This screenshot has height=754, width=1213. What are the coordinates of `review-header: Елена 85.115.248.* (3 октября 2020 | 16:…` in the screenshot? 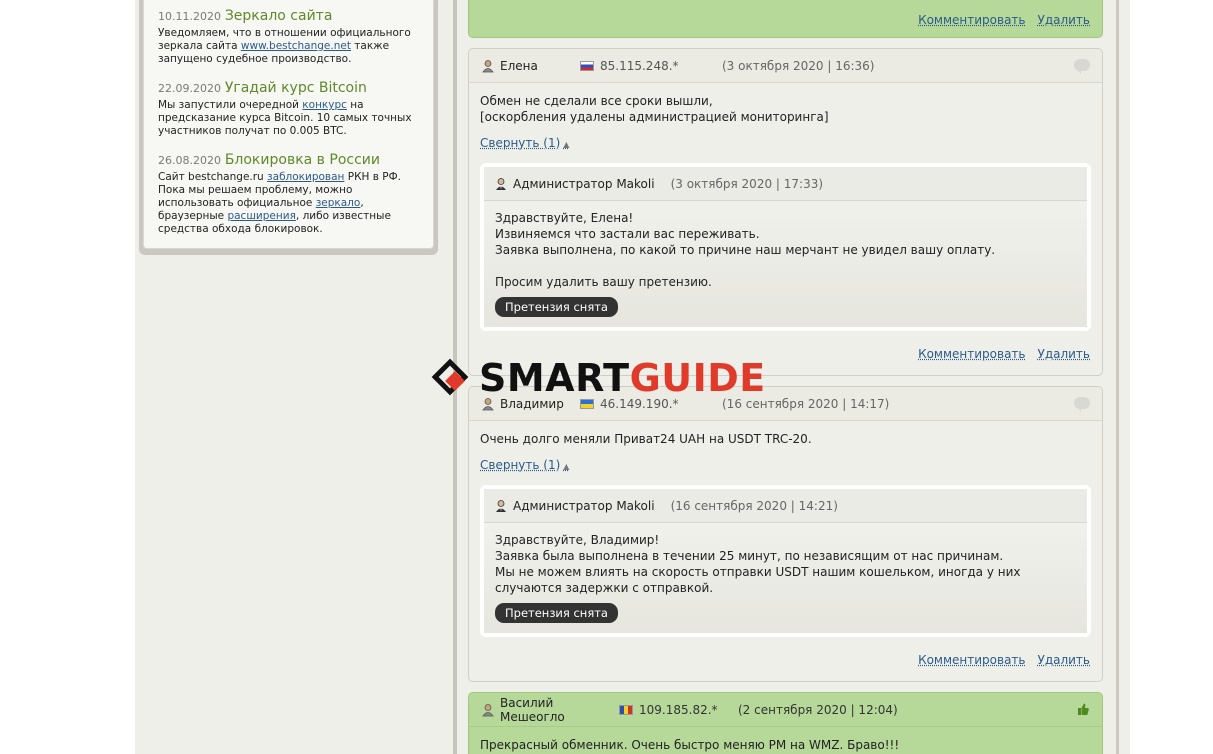 It's located at (785, 66).